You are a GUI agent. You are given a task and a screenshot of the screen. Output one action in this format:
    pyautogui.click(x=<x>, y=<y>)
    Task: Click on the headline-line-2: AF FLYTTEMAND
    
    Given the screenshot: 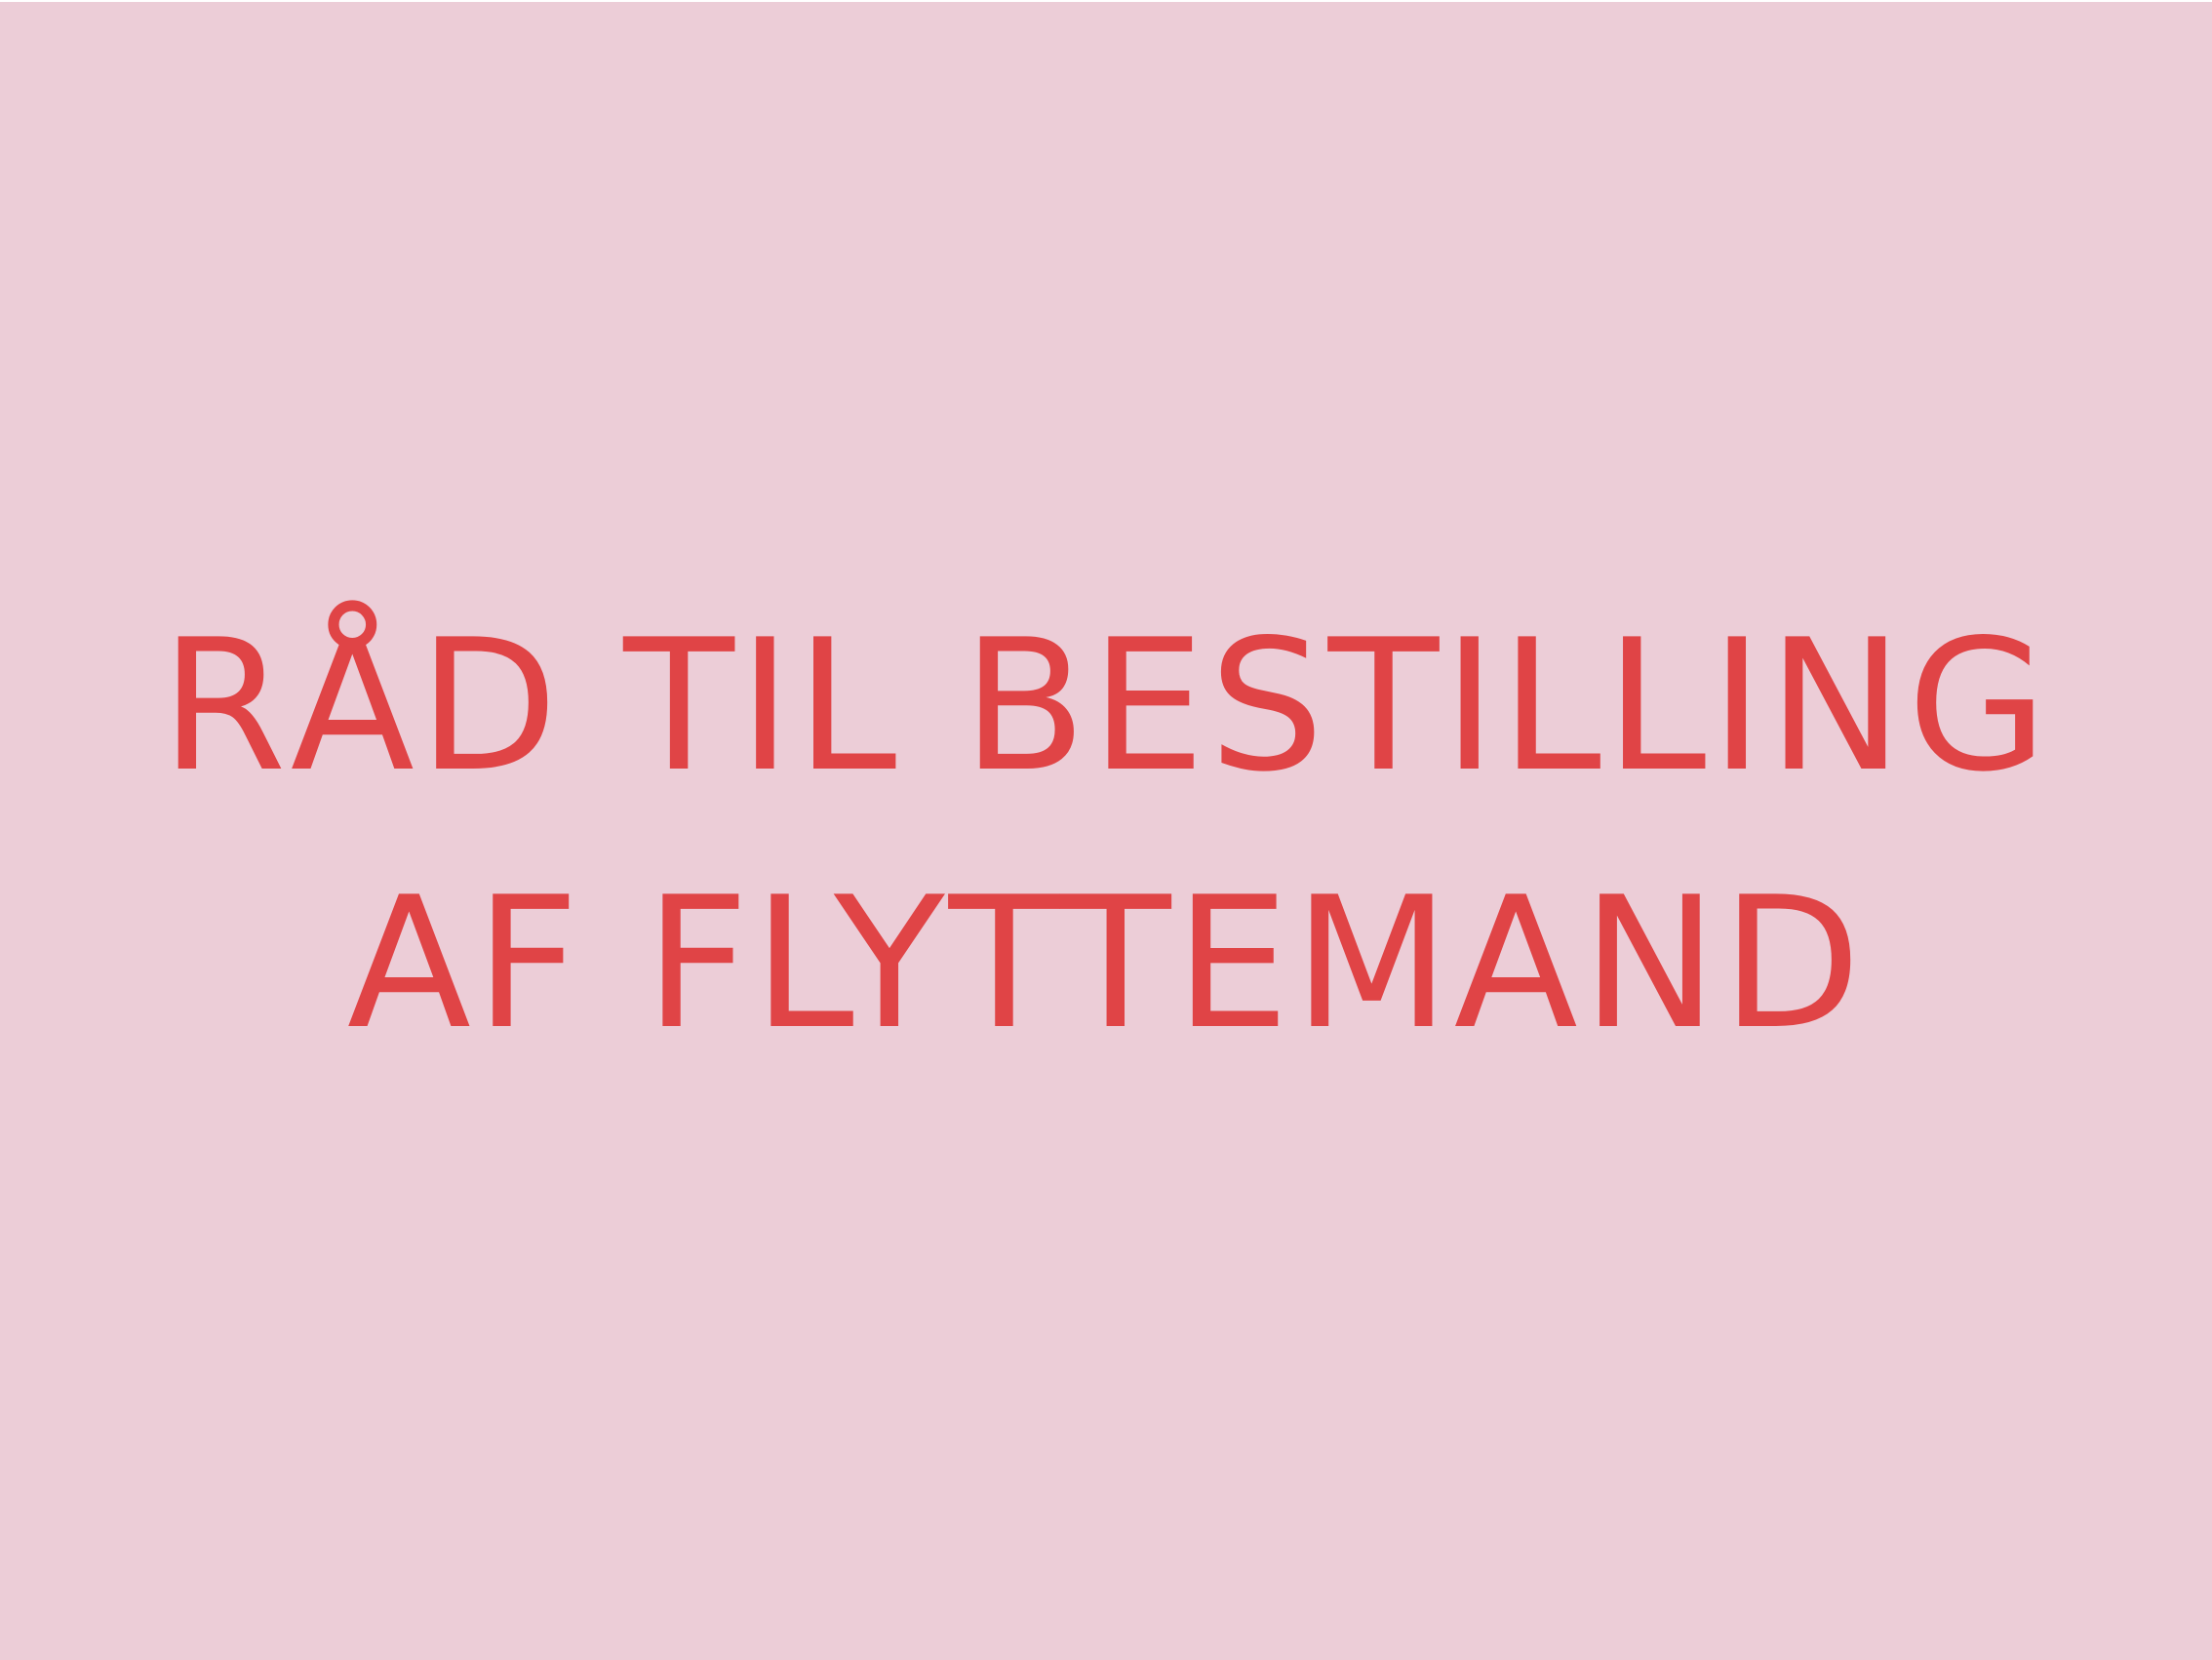 What is the action you would take?
    pyautogui.click(x=1106, y=963)
    